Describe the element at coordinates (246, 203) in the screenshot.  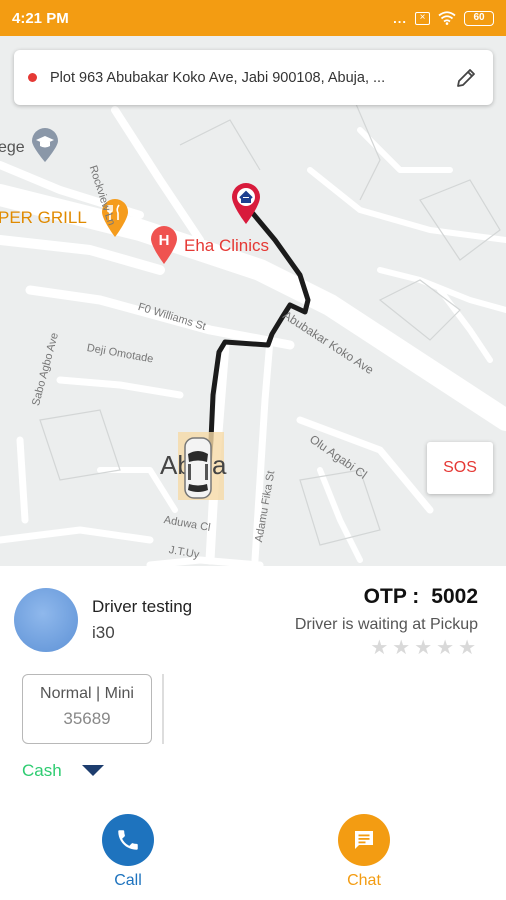
I see `pickup-home-pin-icon` at that location.